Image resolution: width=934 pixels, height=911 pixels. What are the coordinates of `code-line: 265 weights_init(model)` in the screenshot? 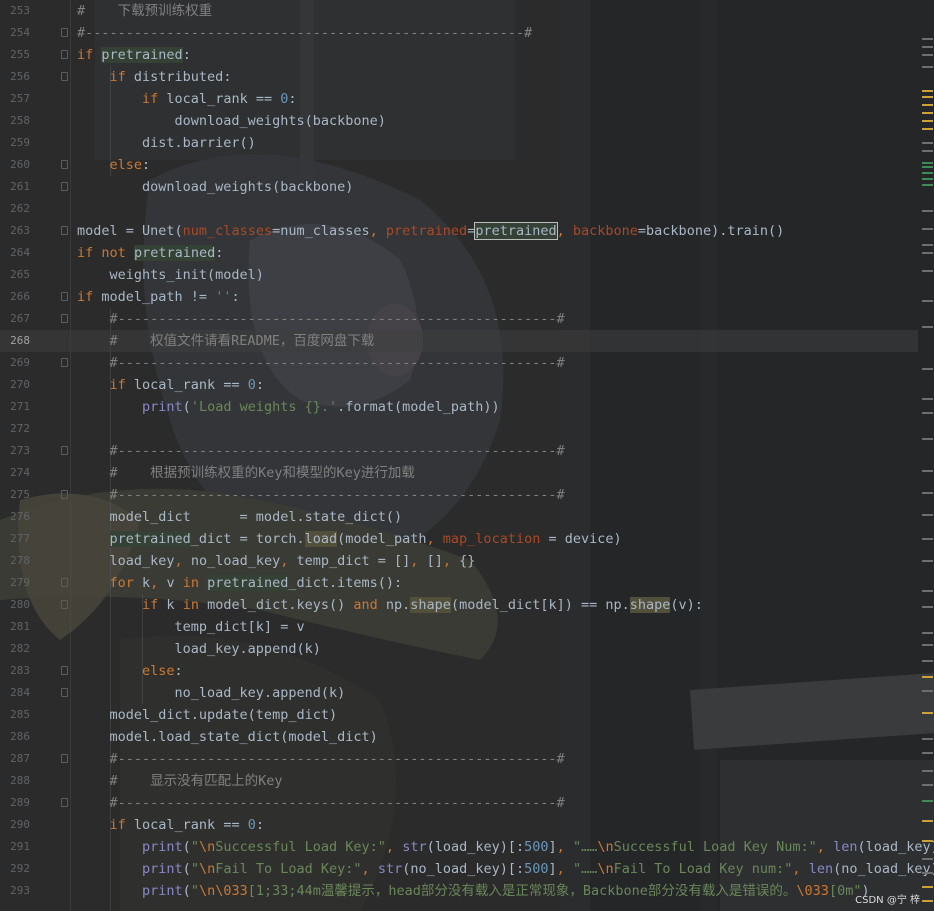 It's located at (459, 275).